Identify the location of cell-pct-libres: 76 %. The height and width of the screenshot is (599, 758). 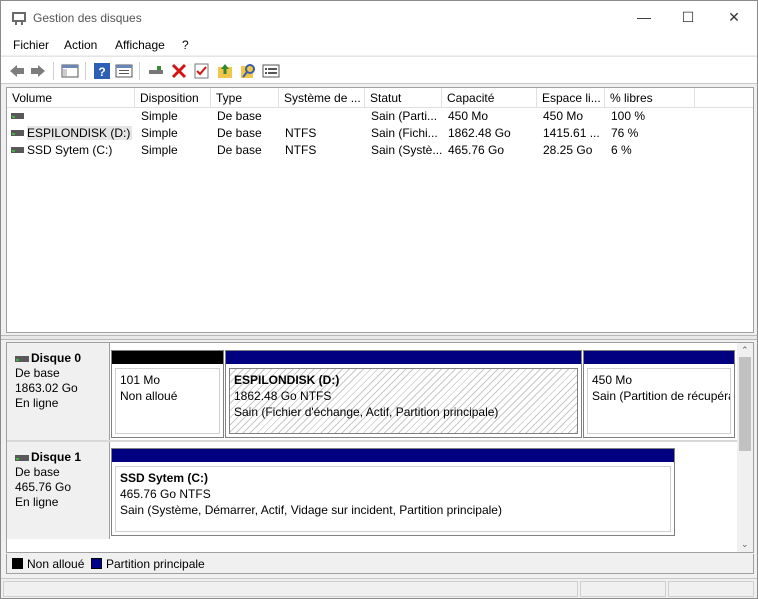
(625, 133).